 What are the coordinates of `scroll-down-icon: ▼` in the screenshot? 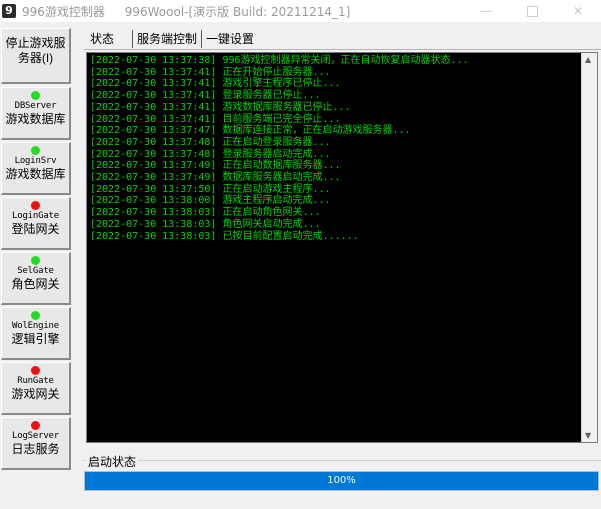 It's located at (588, 435).